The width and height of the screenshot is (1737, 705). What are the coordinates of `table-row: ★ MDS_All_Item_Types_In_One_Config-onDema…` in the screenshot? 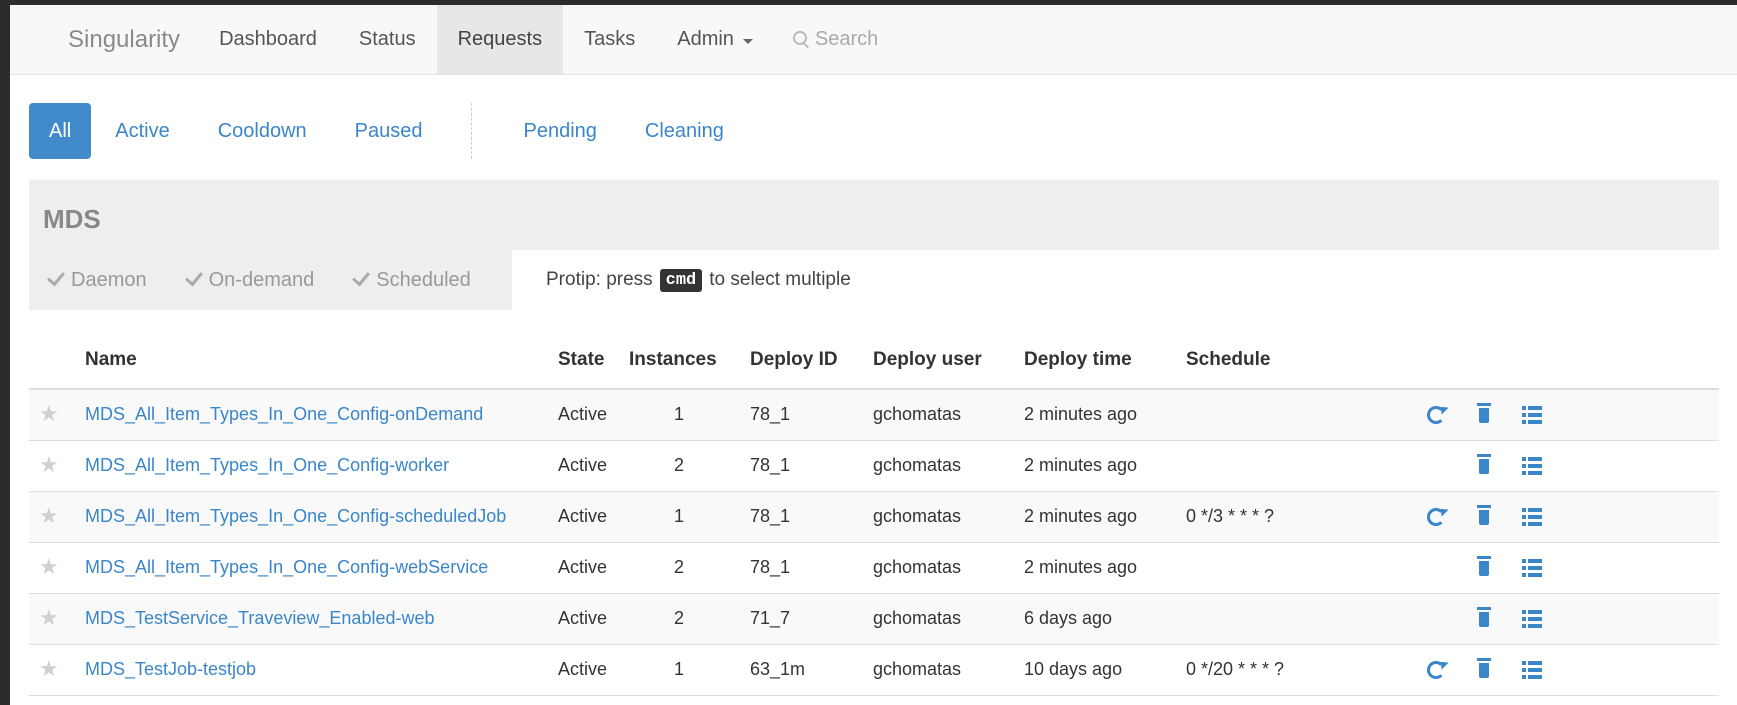 It's located at (874, 415).